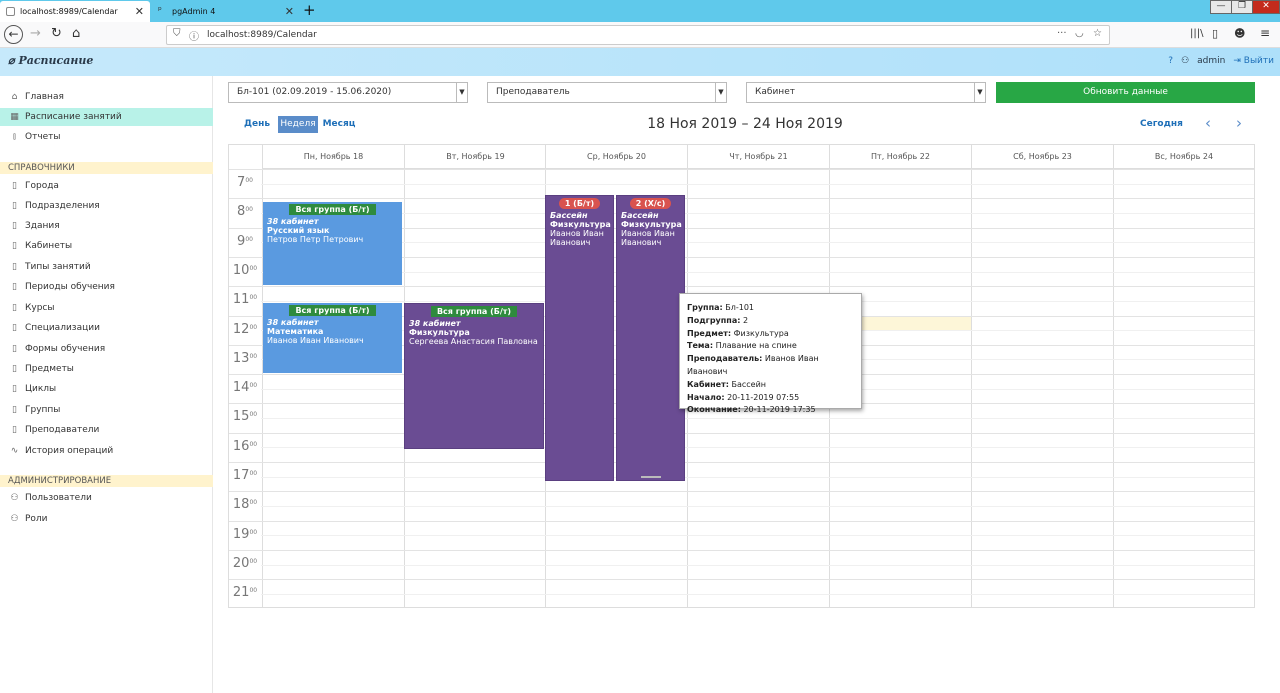 The height and width of the screenshot is (693, 1280). I want to click on new-tab-icon: +, so click(309, 10).